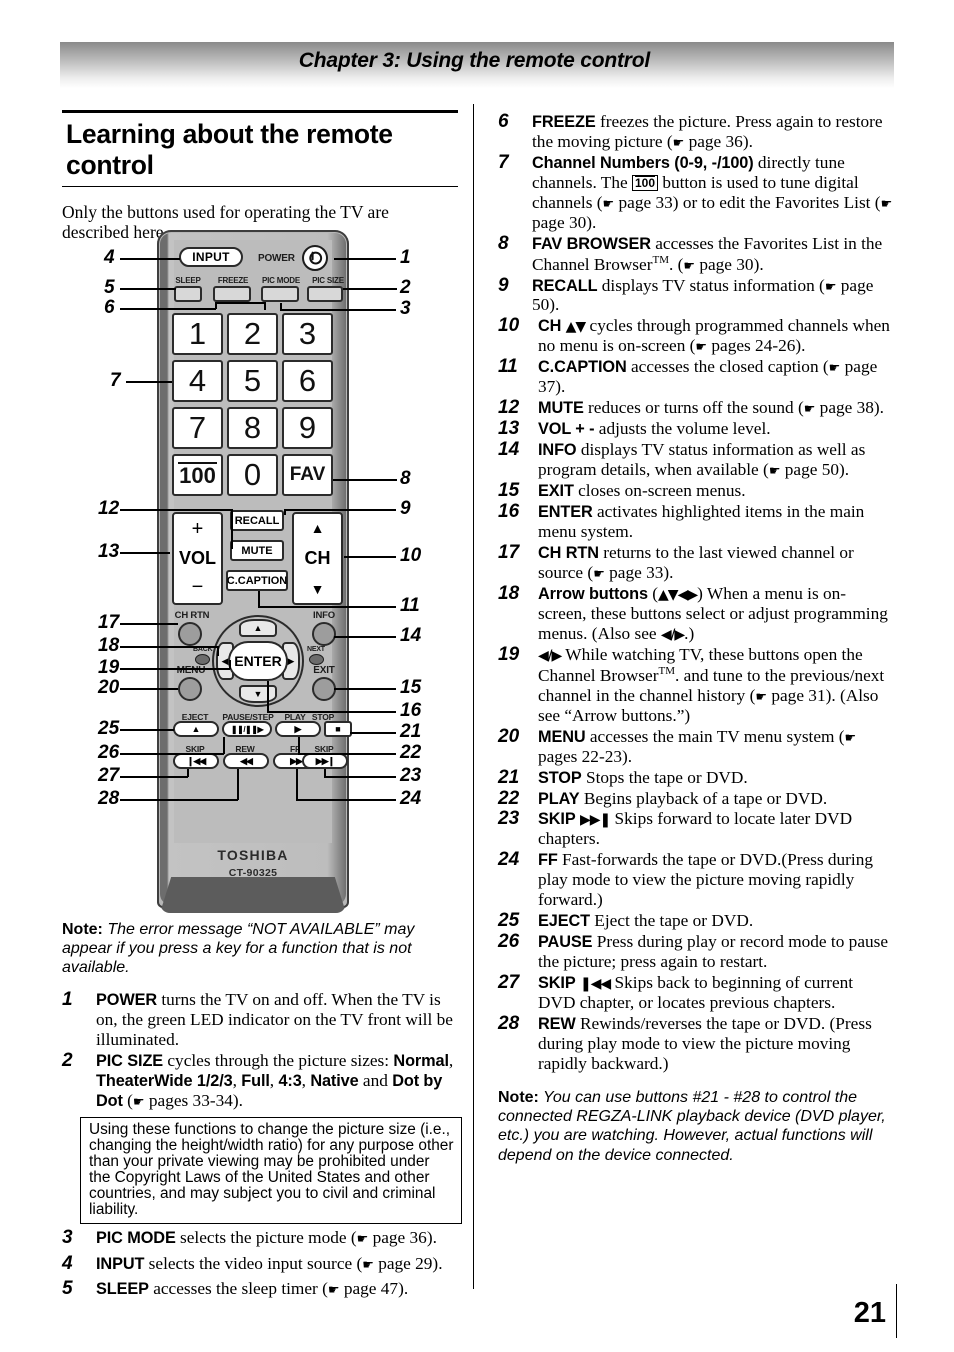 The image size is (954, 1352). What do you see at coordinates (334, 1081) in the screenshot?
I see `pic-size-native: Native` at bounding box center [334, 1081].